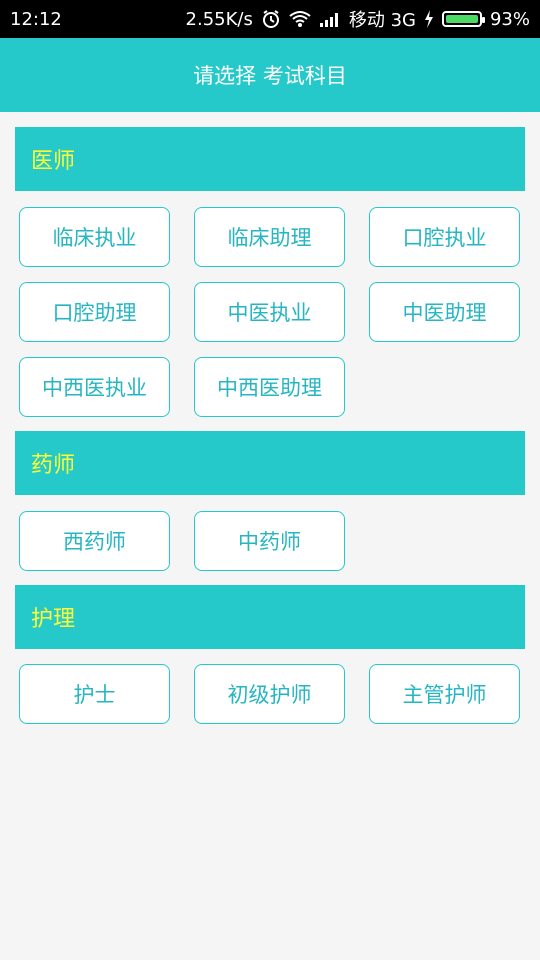  I want to click on alarm-icon, so click(271, 19).